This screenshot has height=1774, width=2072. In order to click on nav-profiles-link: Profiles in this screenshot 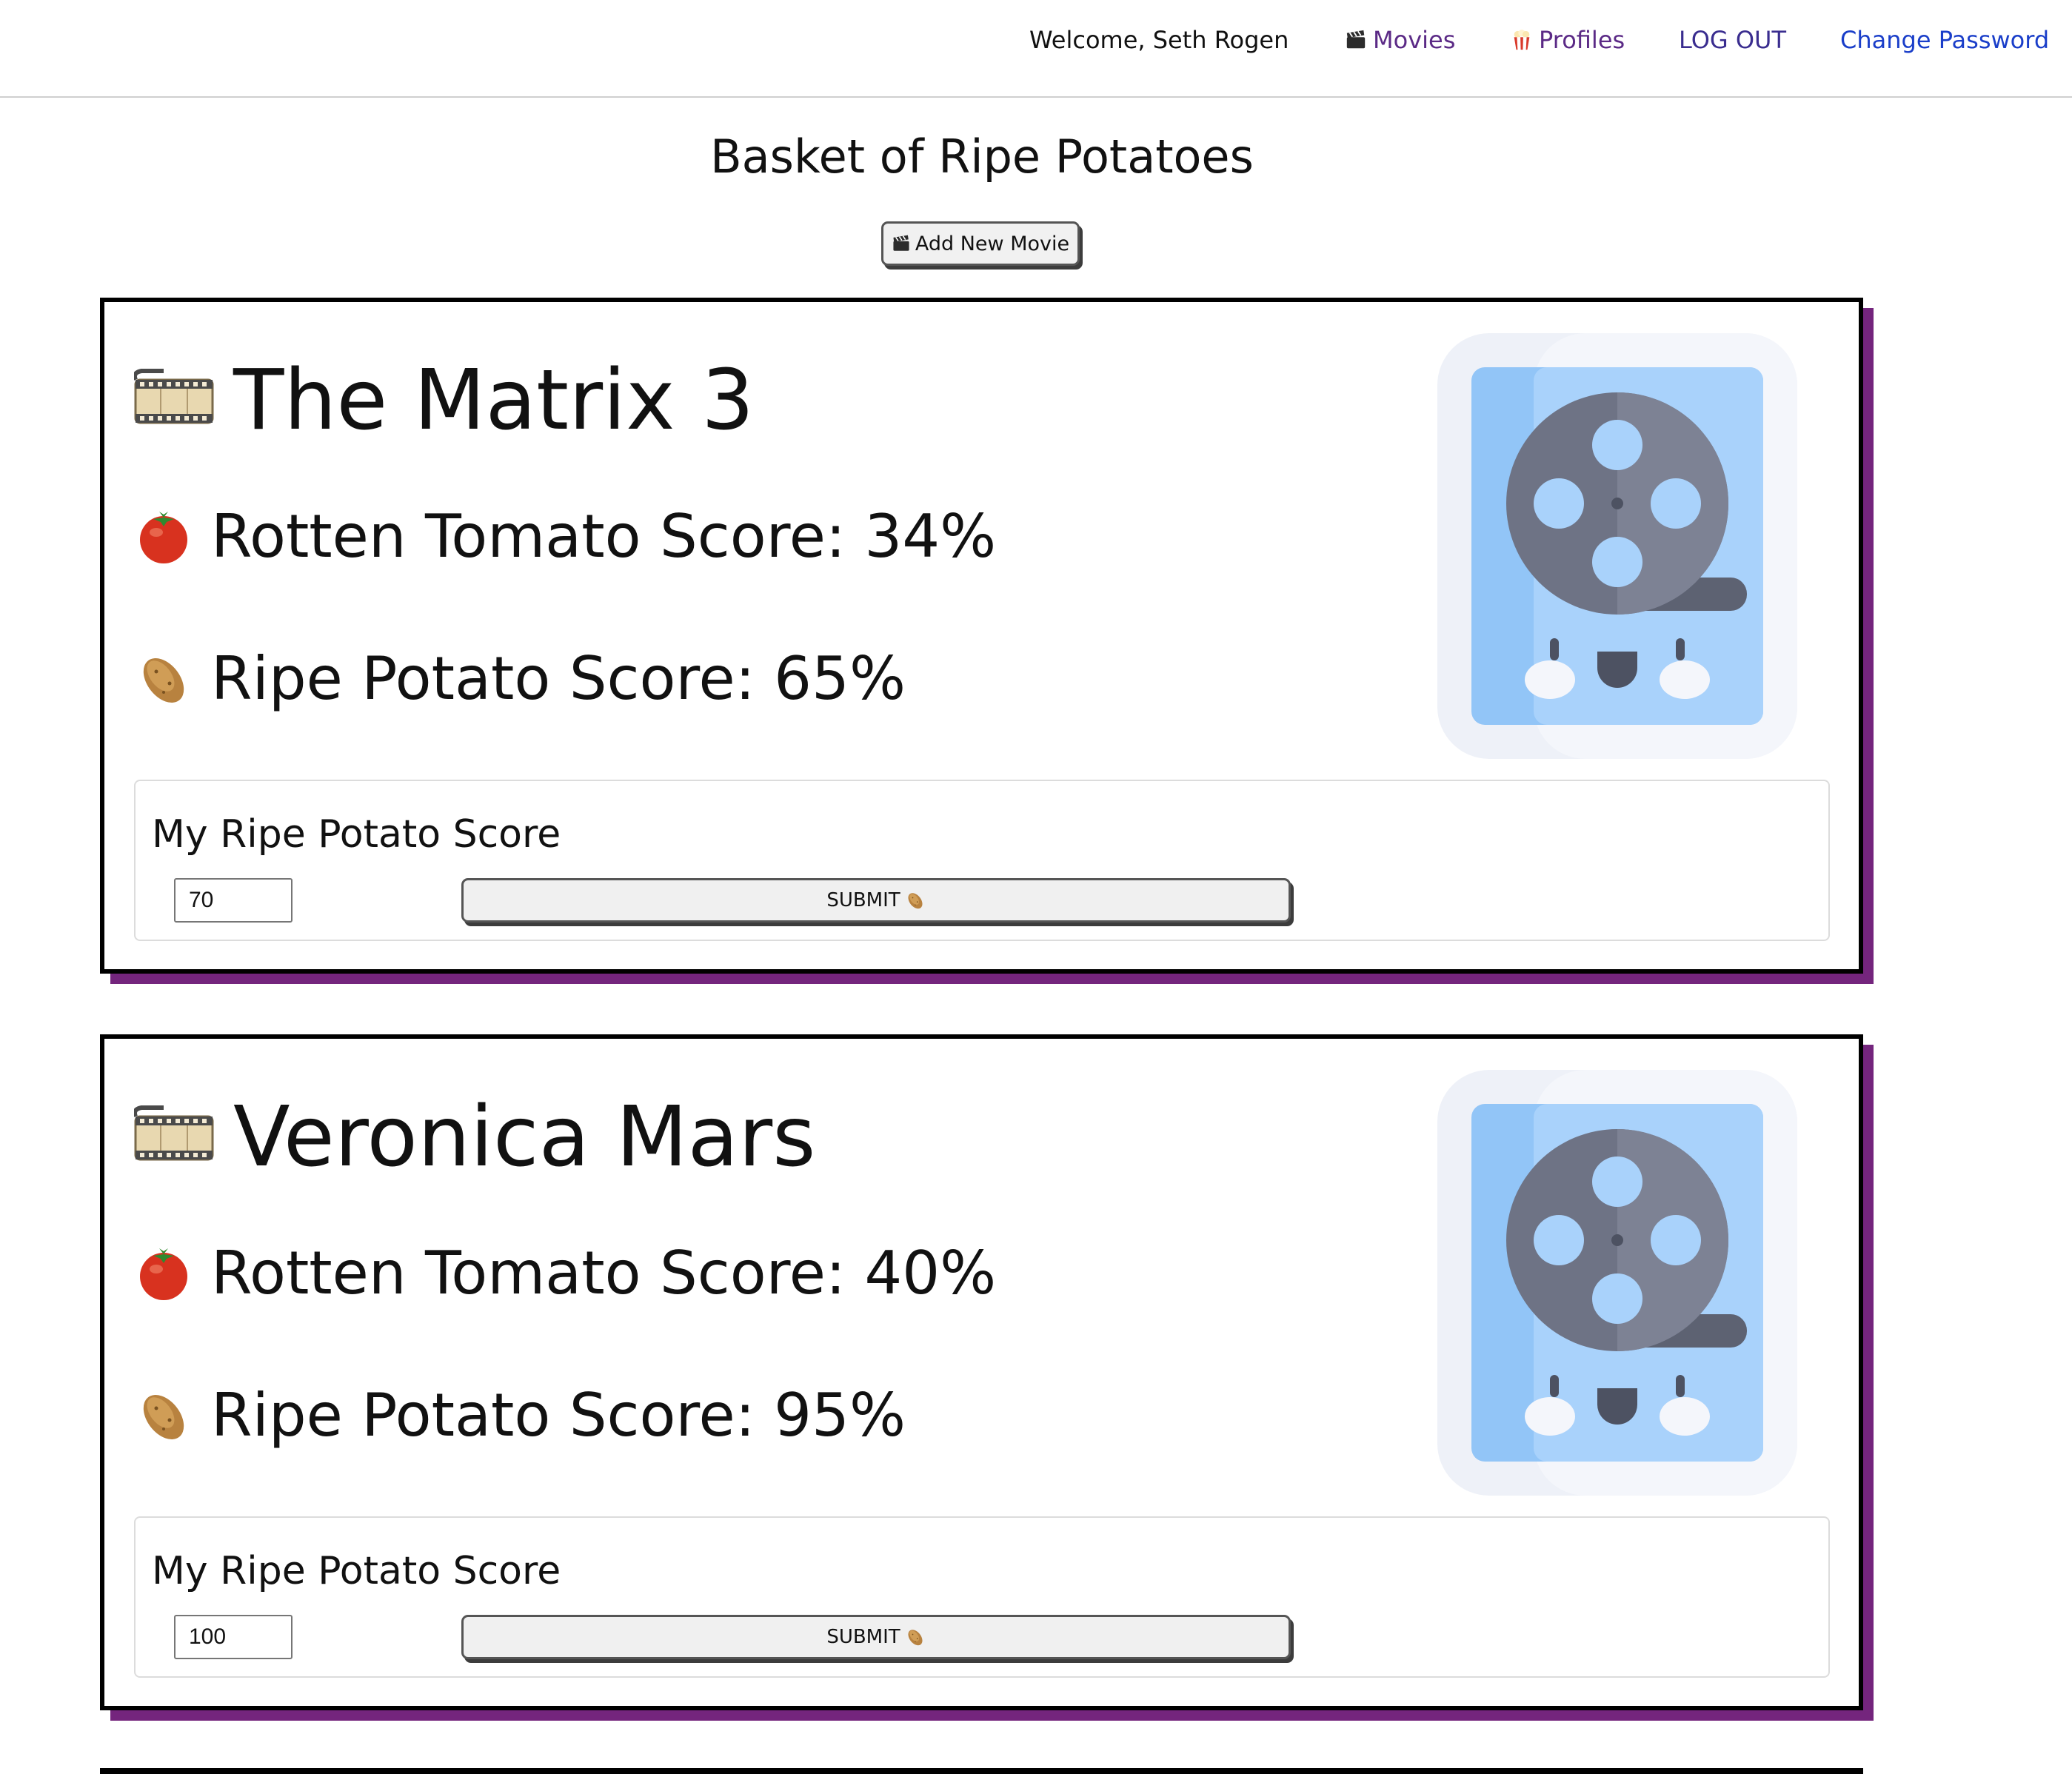, I will do `click(1568, 40)`.